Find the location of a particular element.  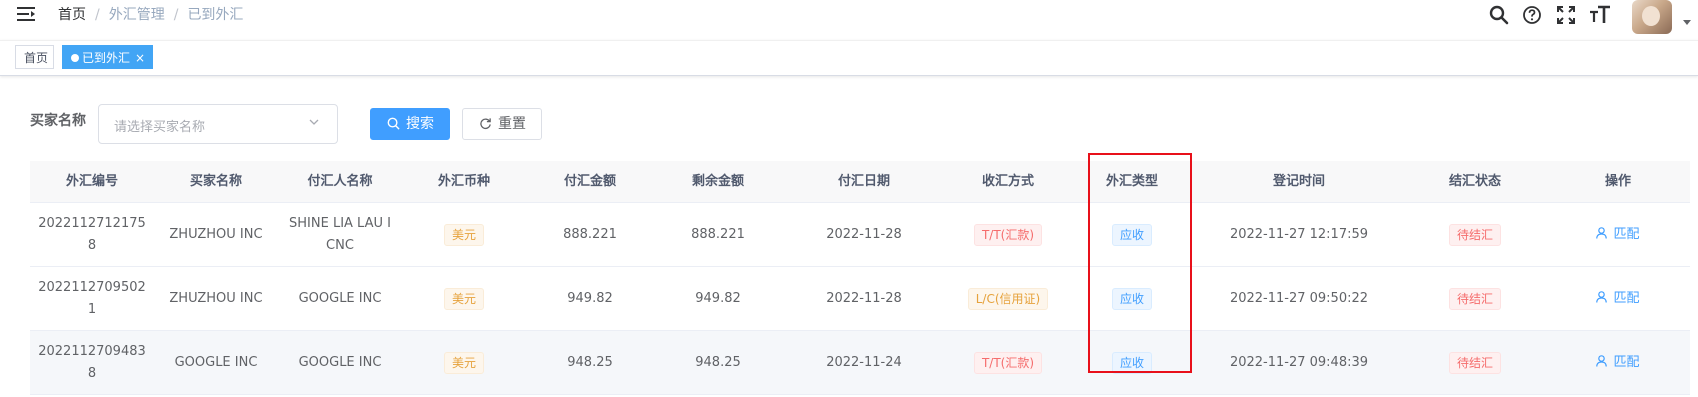

cell-receive-method: L/C(信用证) is located at coordinates (1008, 298).